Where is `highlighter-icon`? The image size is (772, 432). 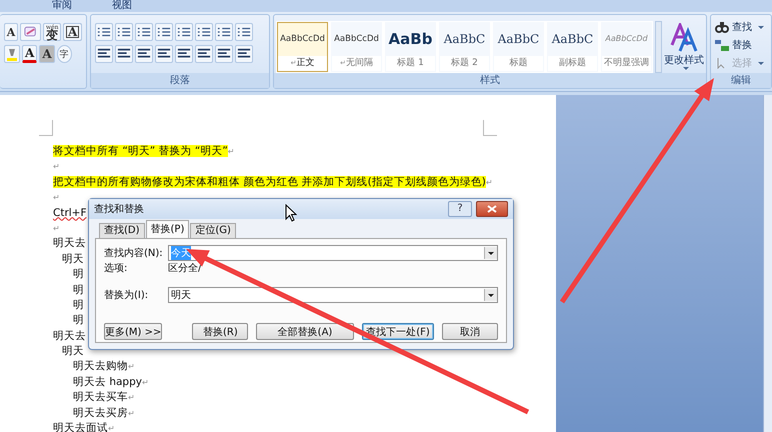
highlighter-icon is located at coordinates (12, 54).